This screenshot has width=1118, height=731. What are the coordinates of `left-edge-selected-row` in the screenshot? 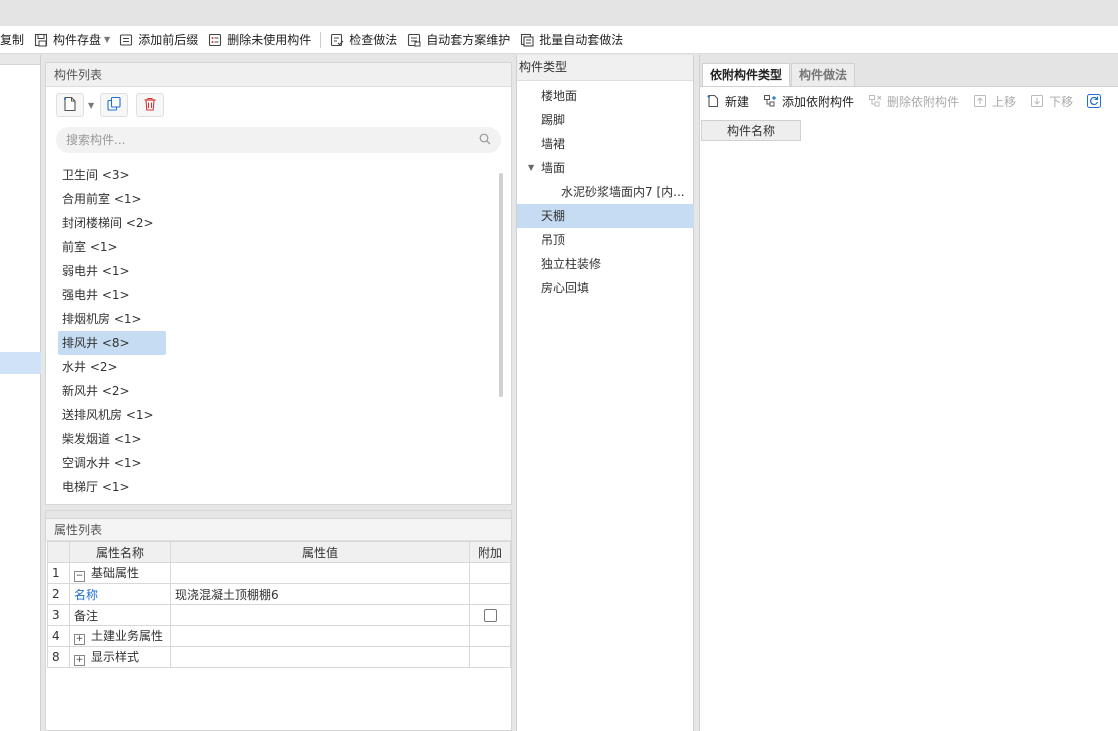 It's located at (20, 363).